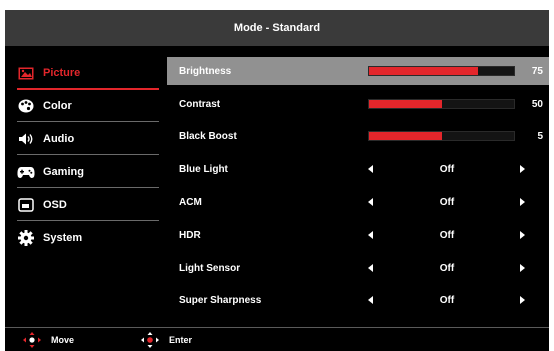 The image size is (554, 351). What do you see at coordinates (88, 205) in the screenshot?
I see `sidebar-item-osd: OSD` at bounding box center [88, 205].